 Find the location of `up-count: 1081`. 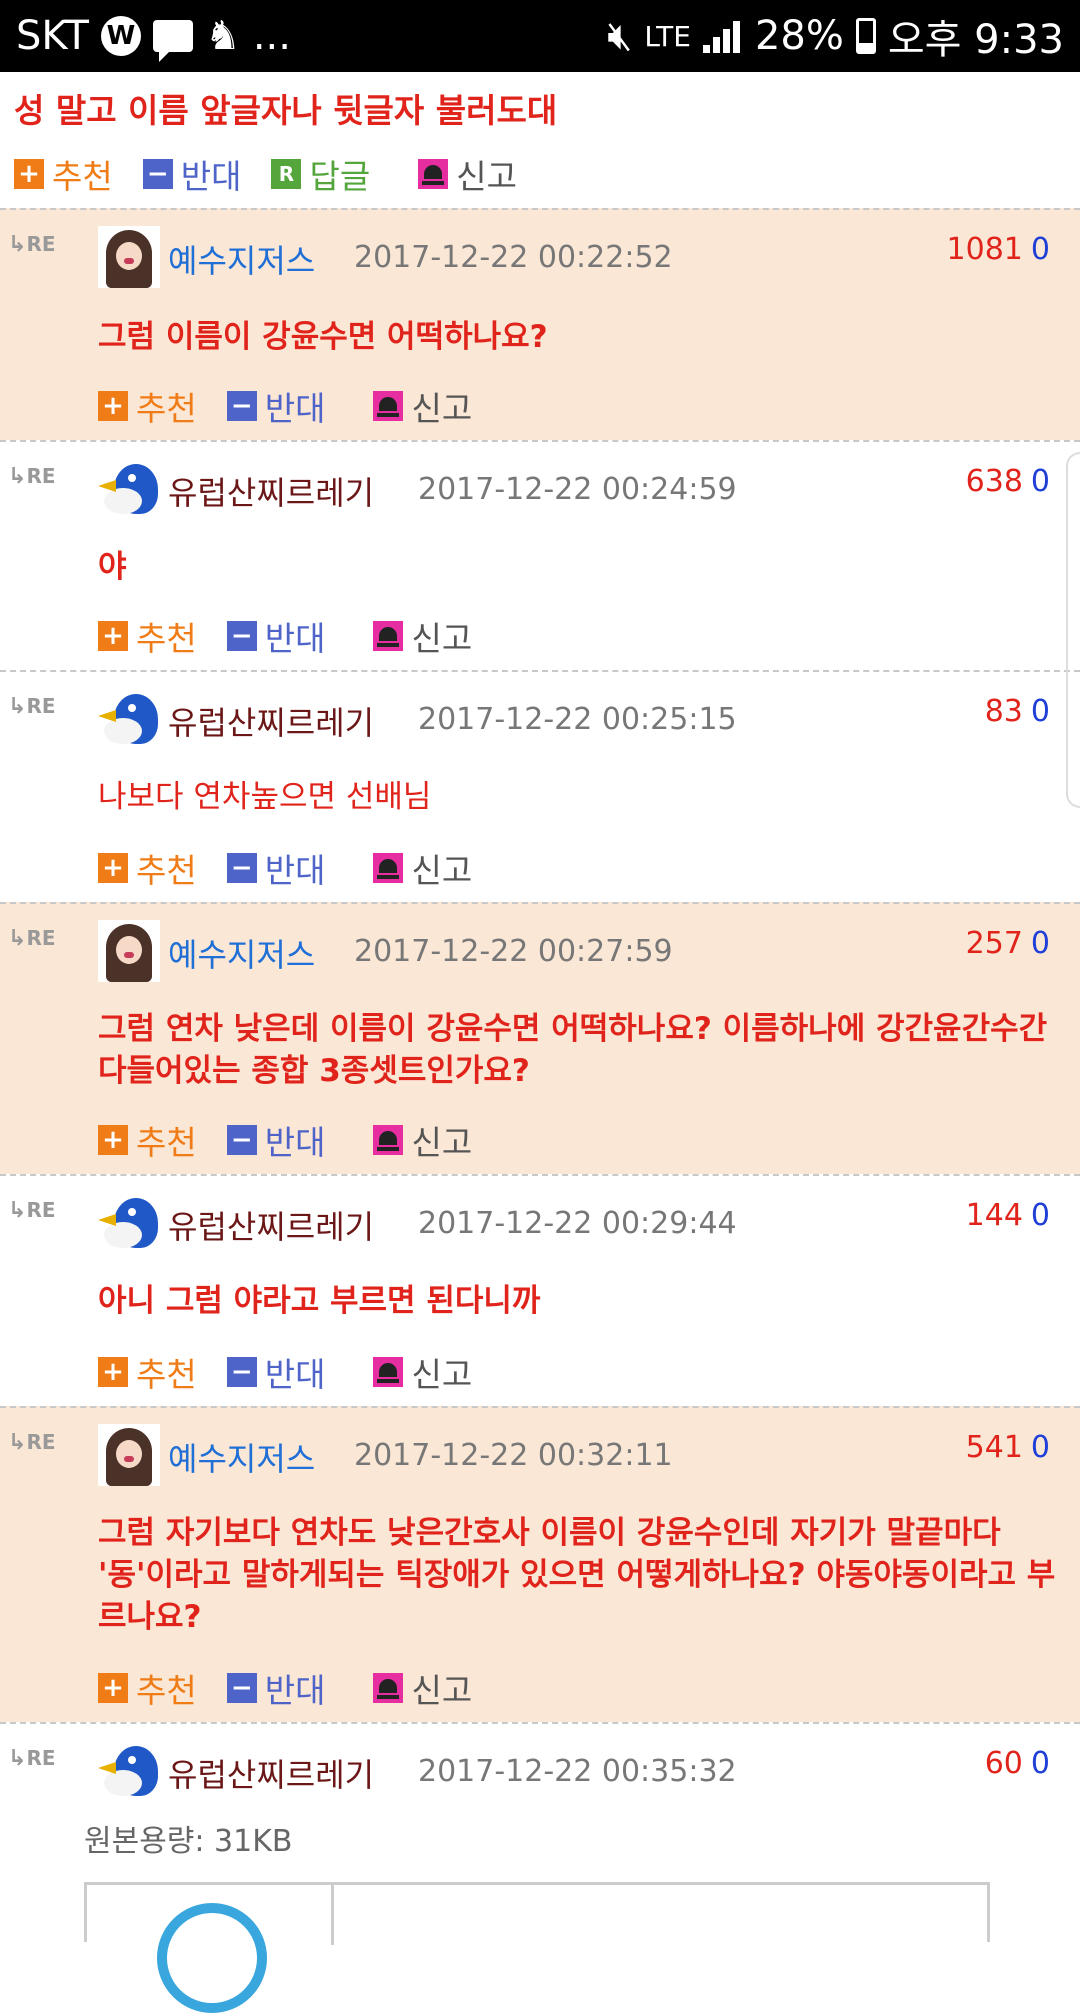

up-count: 1081 is located at coordinates (984, 249).